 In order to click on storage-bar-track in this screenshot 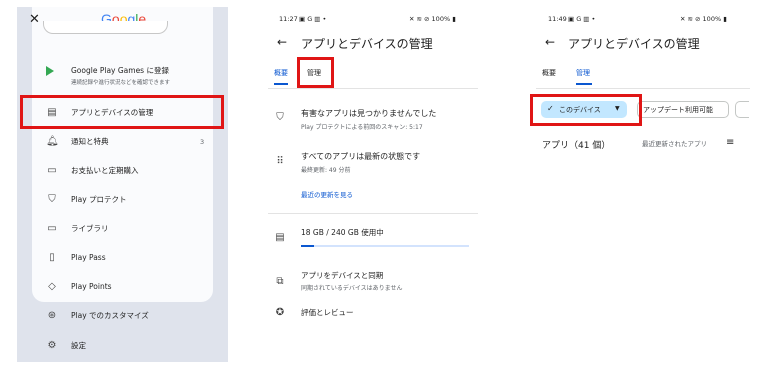, I will do `click(385, 246)`.